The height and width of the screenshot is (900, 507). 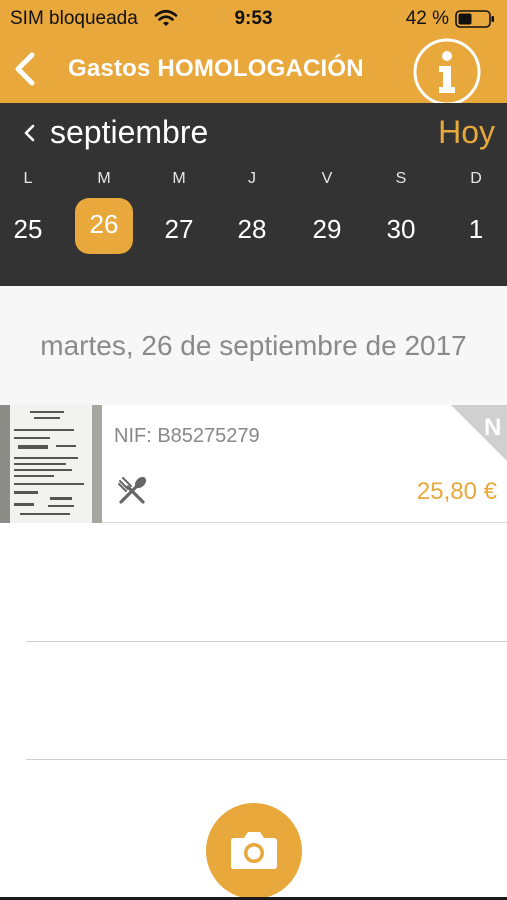 What do you see at coordinates (253, 464) in the screenshot?
I see `expense-row: NIF: B85275279 25,80 € N` at bounding box center [253, 464].